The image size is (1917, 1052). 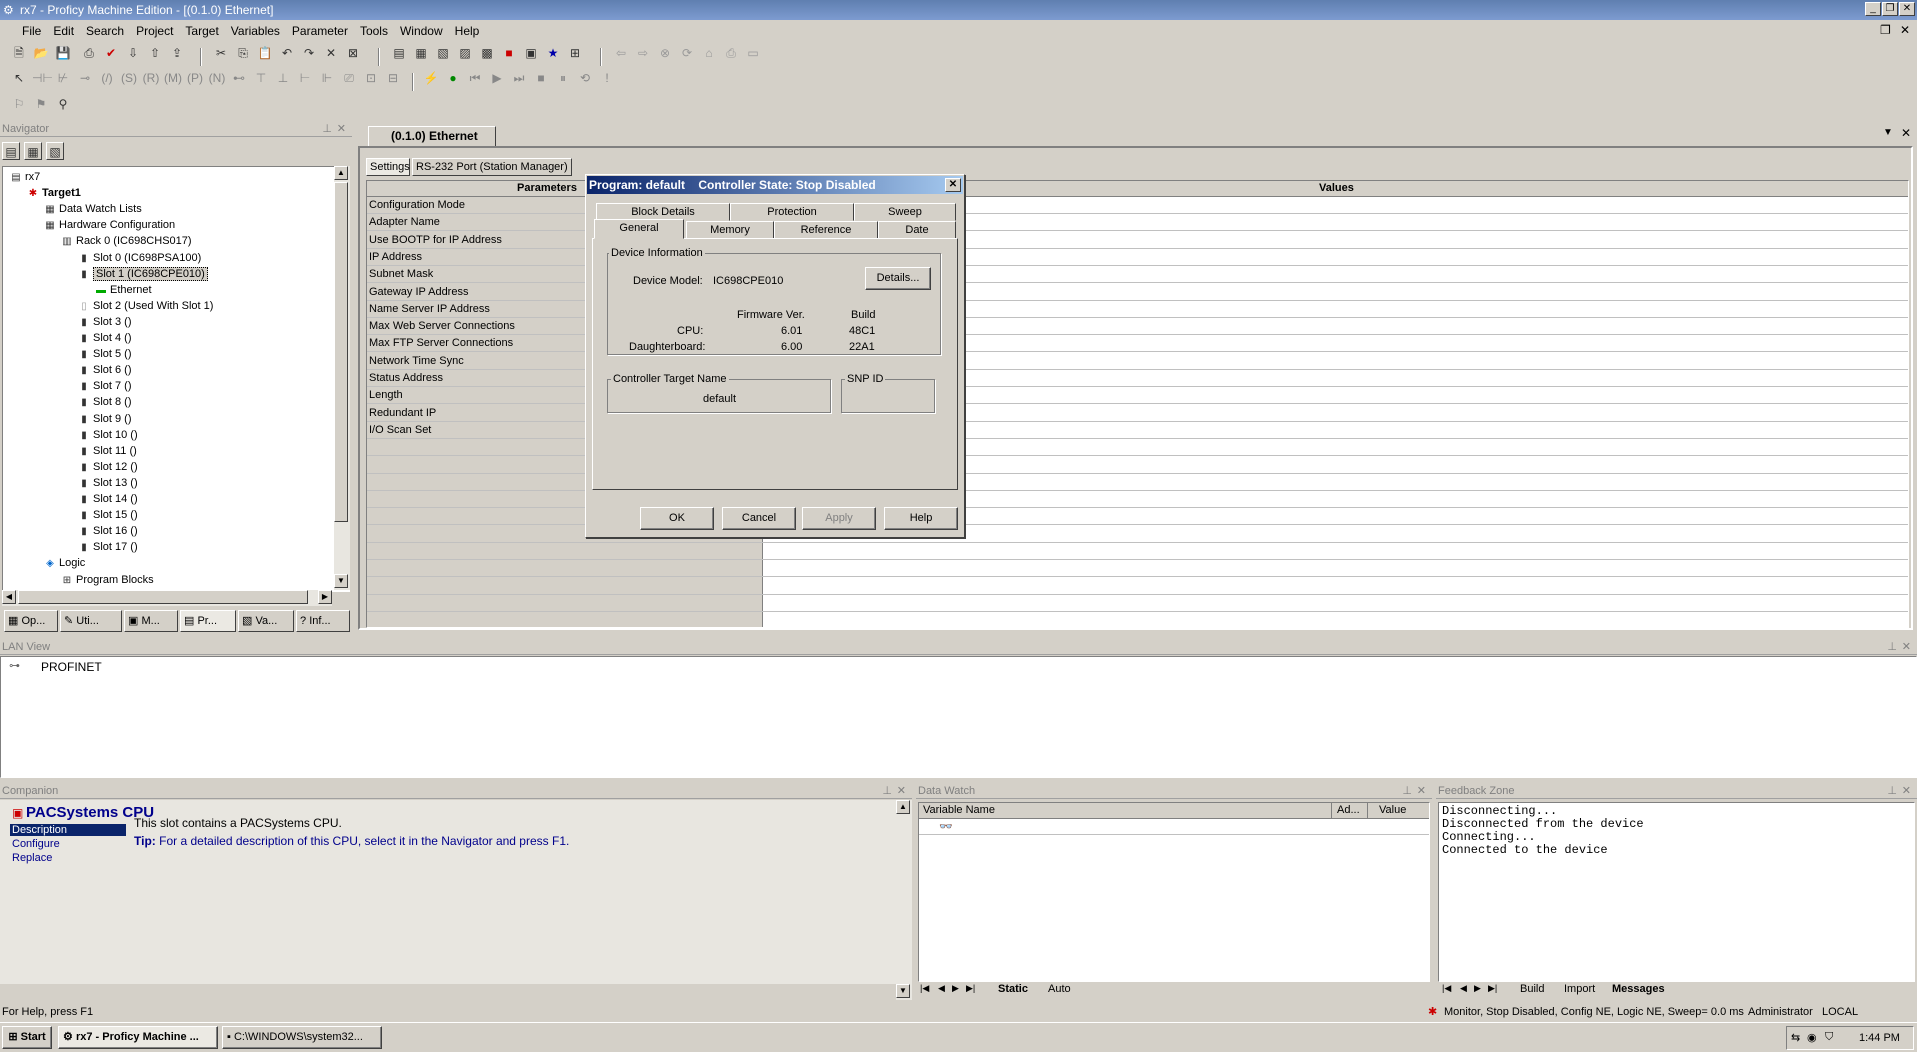 I want to click on link-replace: Replace, so click(x=32, y=858).